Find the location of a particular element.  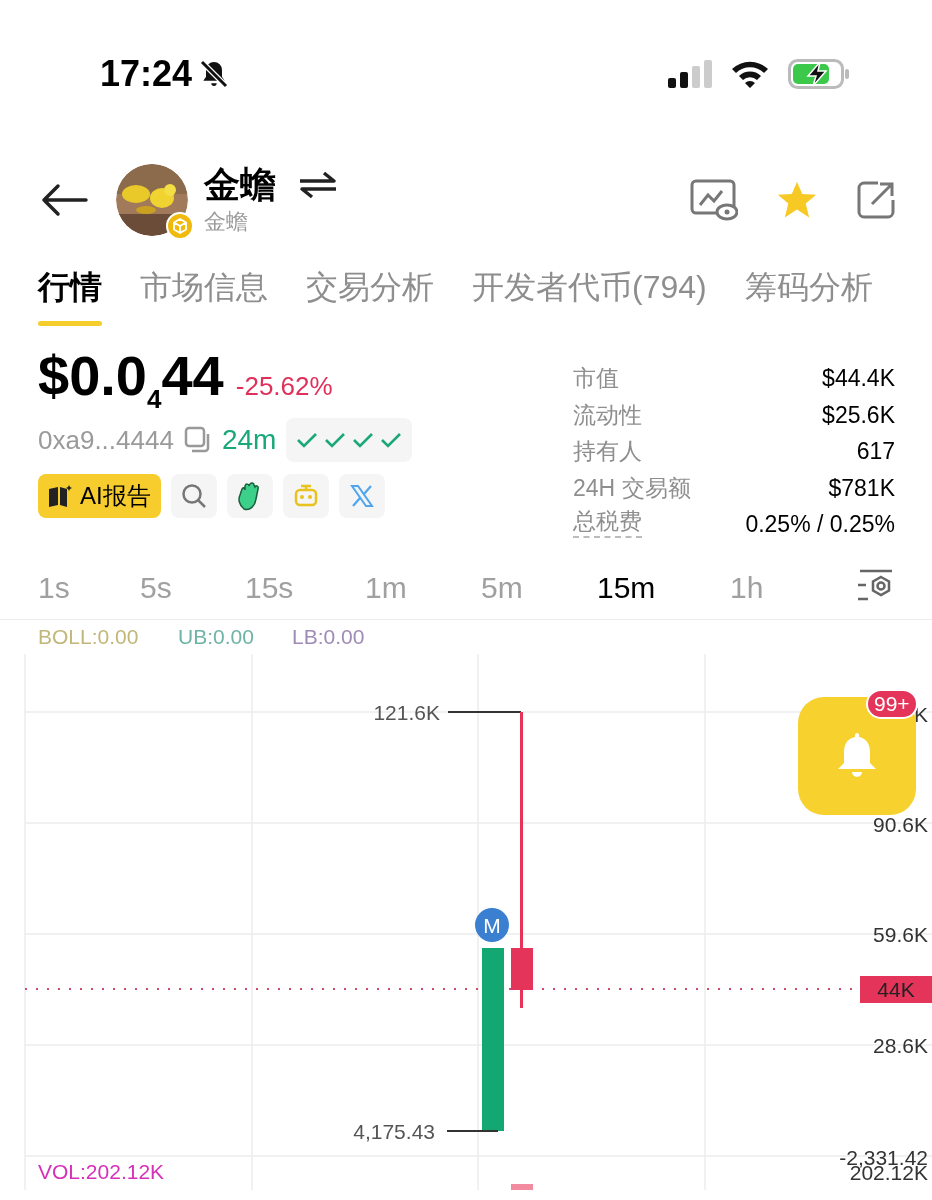

timeframe-tab: 1h is located at coordinates (780, 587).